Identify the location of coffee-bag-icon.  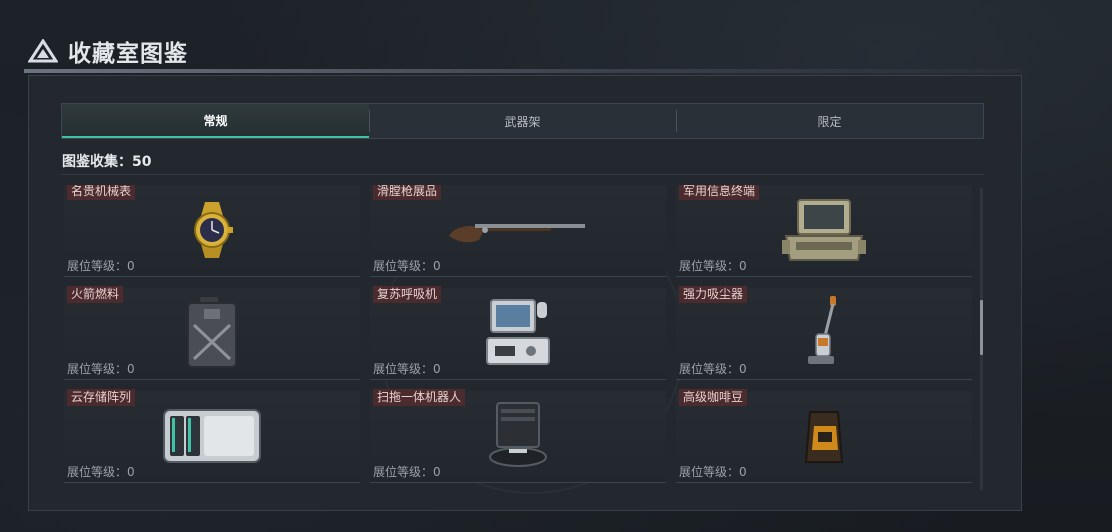
(824, 436).